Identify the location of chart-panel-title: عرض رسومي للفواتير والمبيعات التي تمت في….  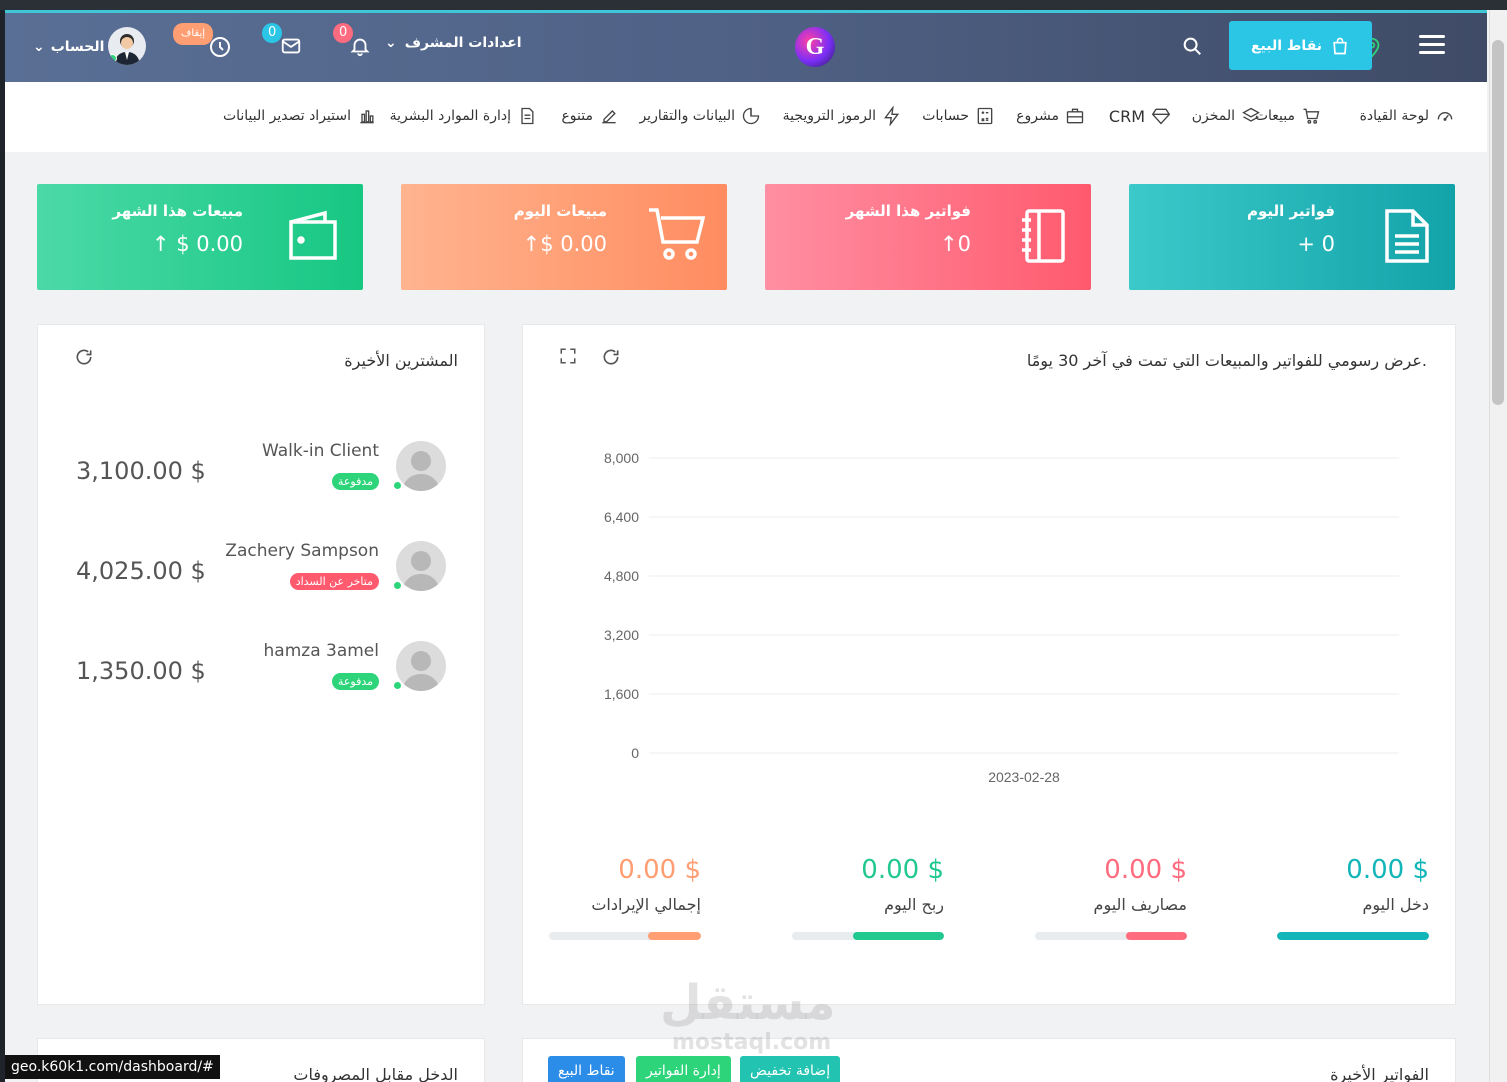
(1226, 360).